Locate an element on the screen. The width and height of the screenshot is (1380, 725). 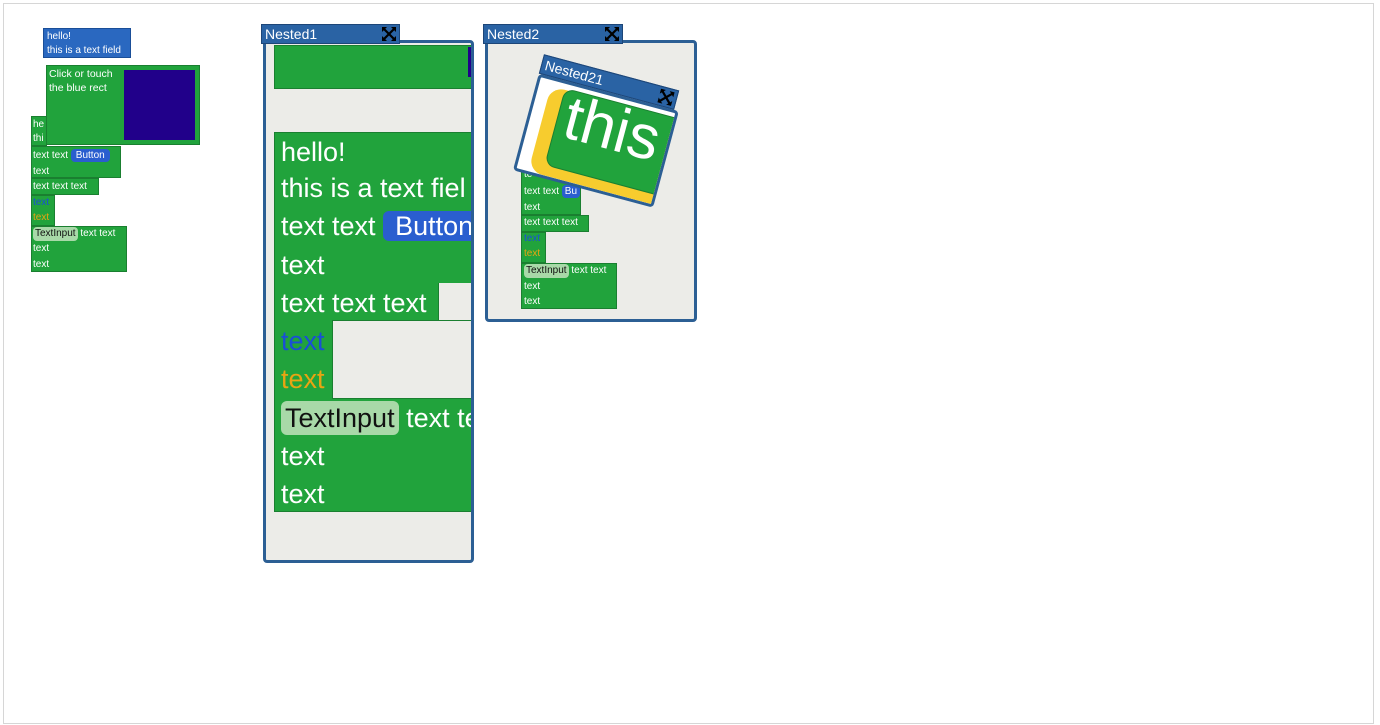
nested1-hello: hello! is located at coordinates (313, 152).